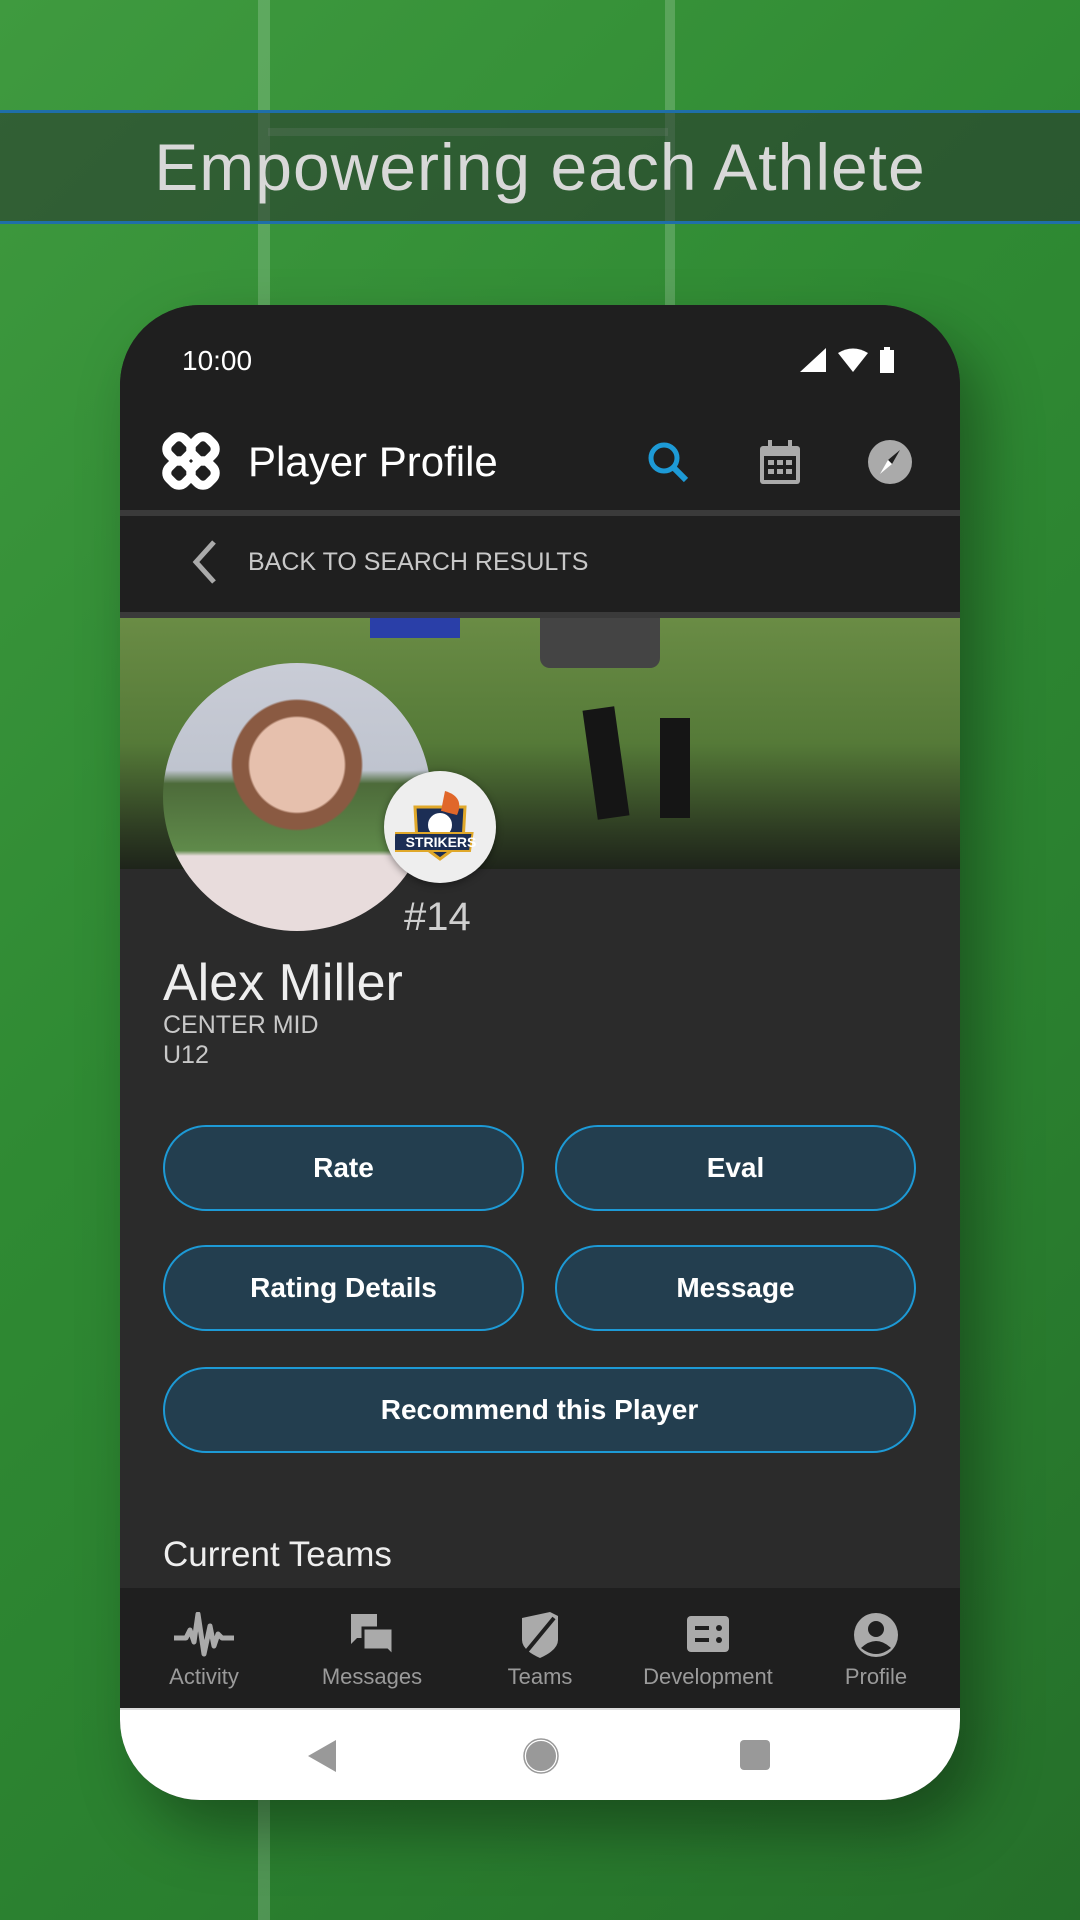 Image resolution: width=1080 pixels, height=1920 pixels. What do you see at coordinates (372, 1676) in the screenshot?
I see `nav-label: Messages` at bounding box center [372, 1676].